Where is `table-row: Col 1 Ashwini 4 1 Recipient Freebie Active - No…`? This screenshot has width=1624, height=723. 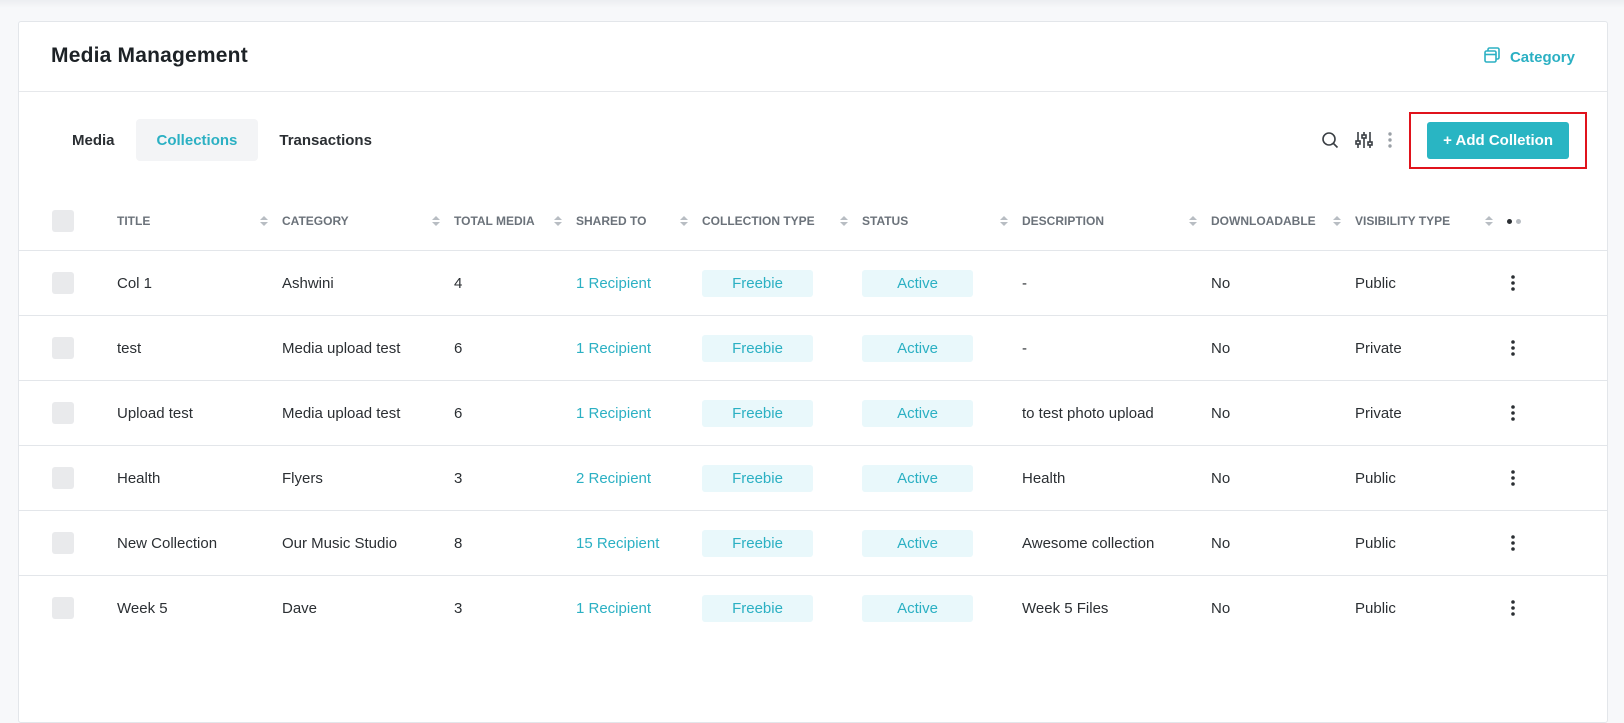
table-row: Col 1 Ashwini 4 1 Recipient Freebie Active - No… is located at coordinates (813, 283).